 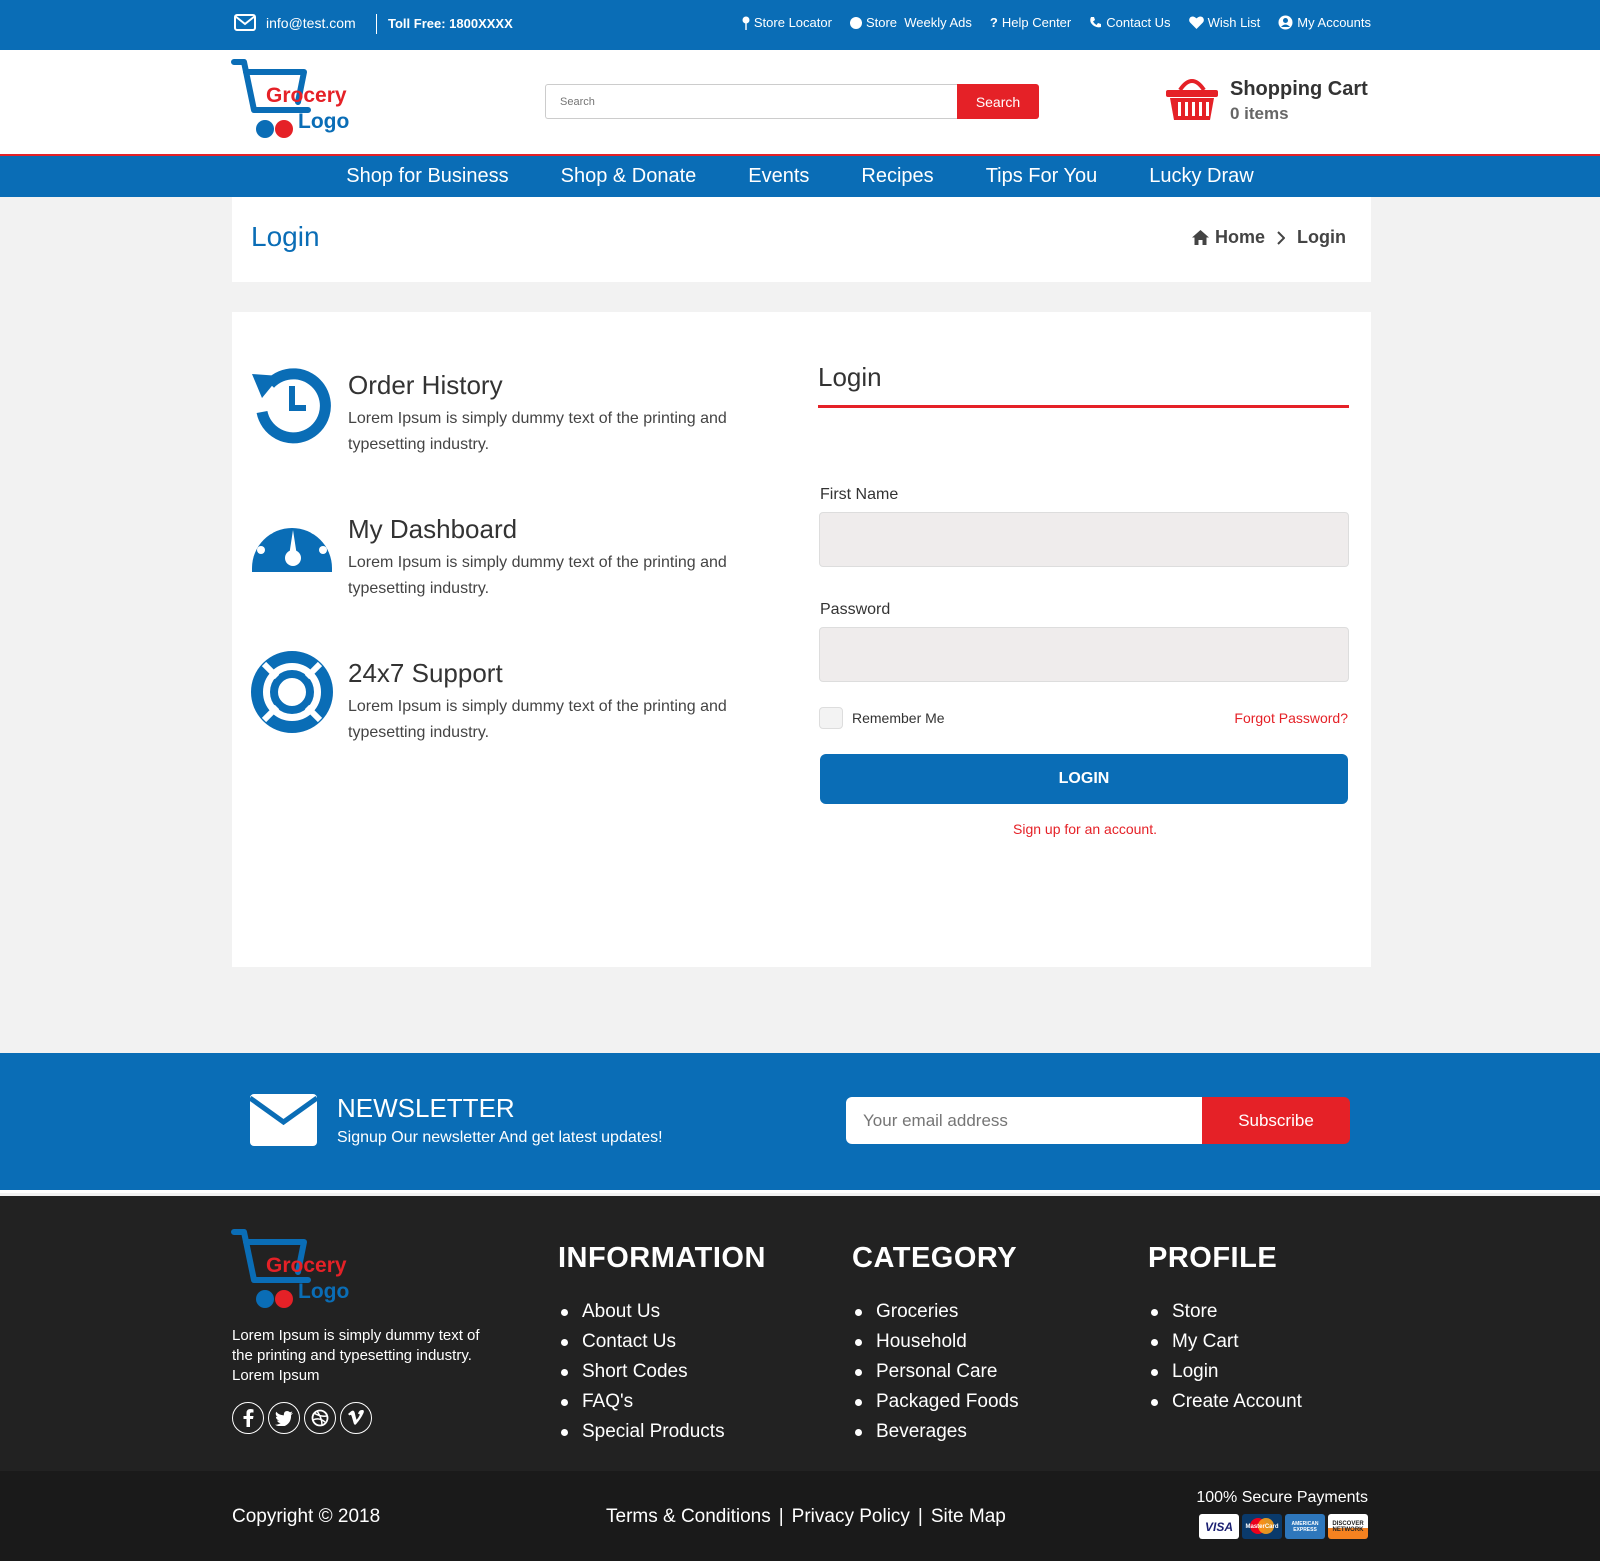 I want to click on toll-free-number: Toll Free: 1800XXXX, so click(x=450, y=23).